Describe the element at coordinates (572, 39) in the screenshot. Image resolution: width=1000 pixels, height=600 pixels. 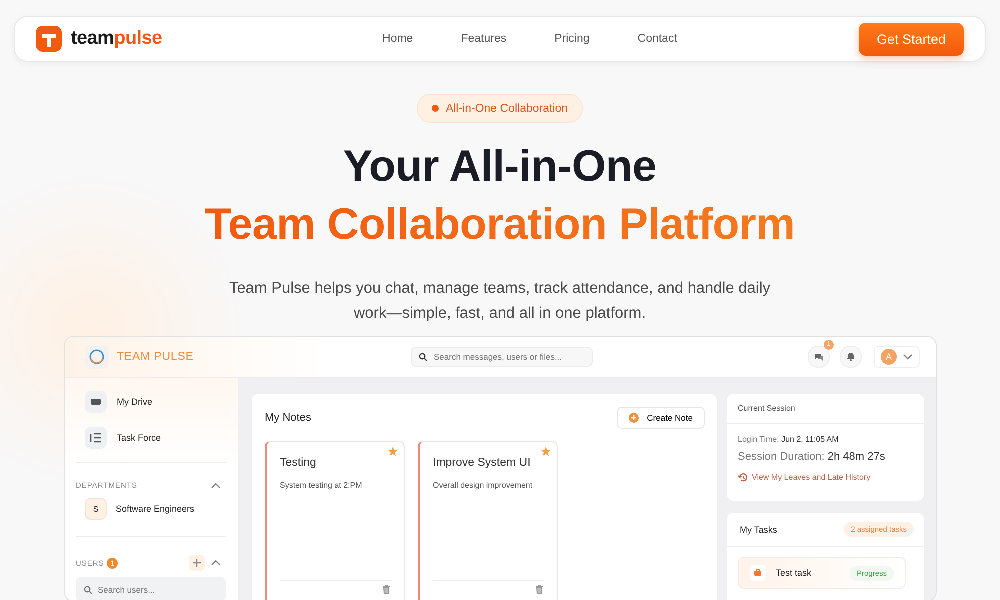
I see `nav-link: Pricing` at that location.